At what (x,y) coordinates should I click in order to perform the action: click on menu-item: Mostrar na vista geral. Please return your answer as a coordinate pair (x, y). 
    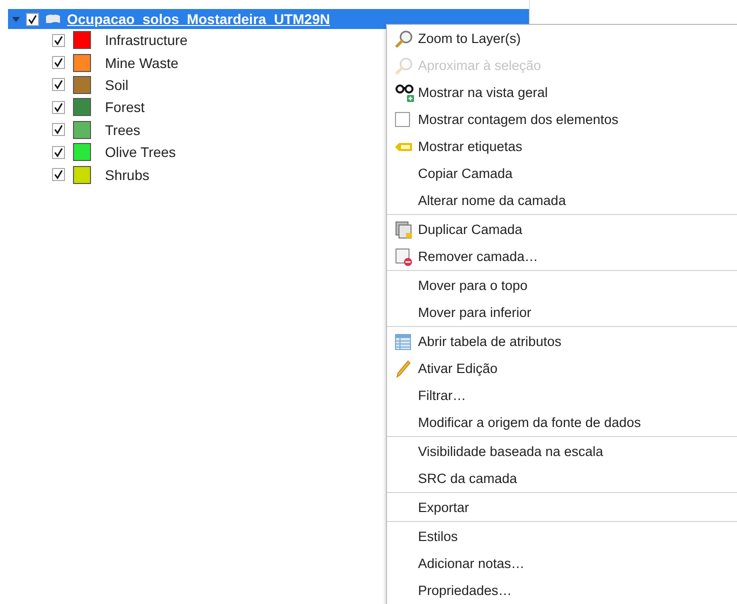
    Looking at the image, I should click on (562, 92).